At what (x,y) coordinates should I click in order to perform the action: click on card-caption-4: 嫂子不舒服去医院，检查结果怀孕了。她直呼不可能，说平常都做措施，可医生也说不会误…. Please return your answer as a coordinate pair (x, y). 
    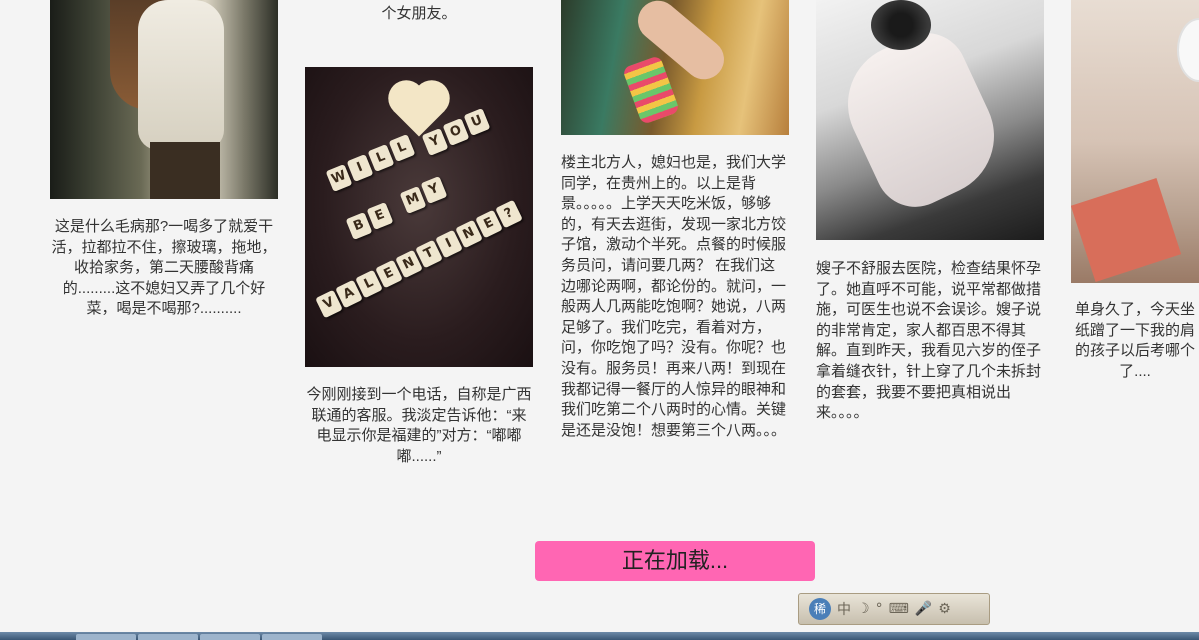
    Looking at the image, I should click on (930, 341).